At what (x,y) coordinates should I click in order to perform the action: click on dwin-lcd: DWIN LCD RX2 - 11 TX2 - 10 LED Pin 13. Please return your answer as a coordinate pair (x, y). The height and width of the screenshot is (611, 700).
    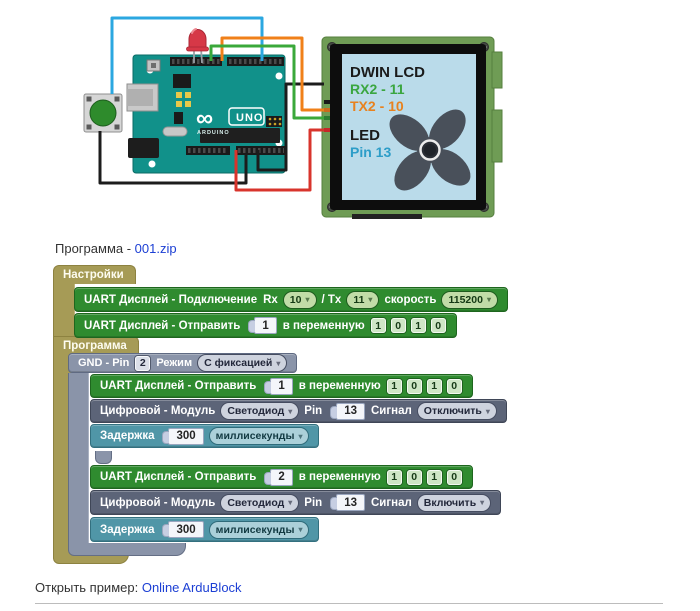
    Looking at the image, I should click on (412, 127).